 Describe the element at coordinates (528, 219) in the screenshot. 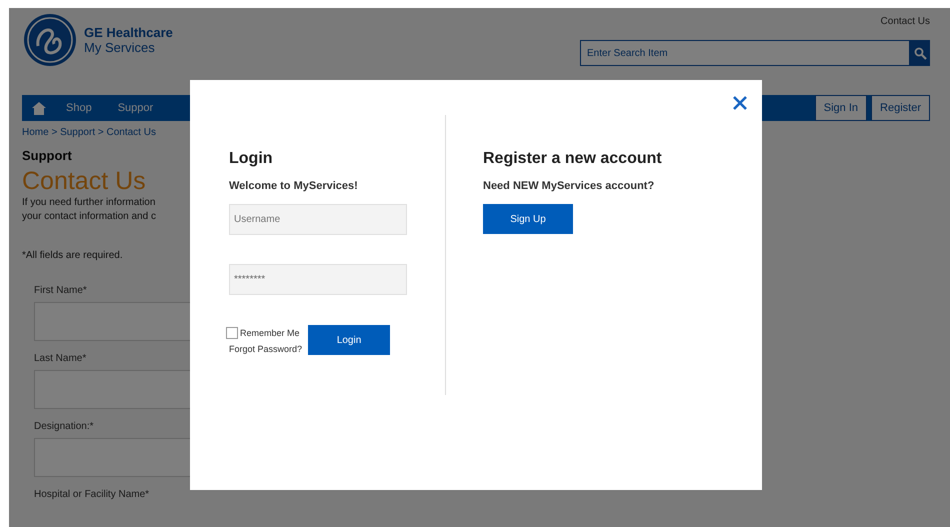

I see `sign-up-button: Sign Up` at that location.